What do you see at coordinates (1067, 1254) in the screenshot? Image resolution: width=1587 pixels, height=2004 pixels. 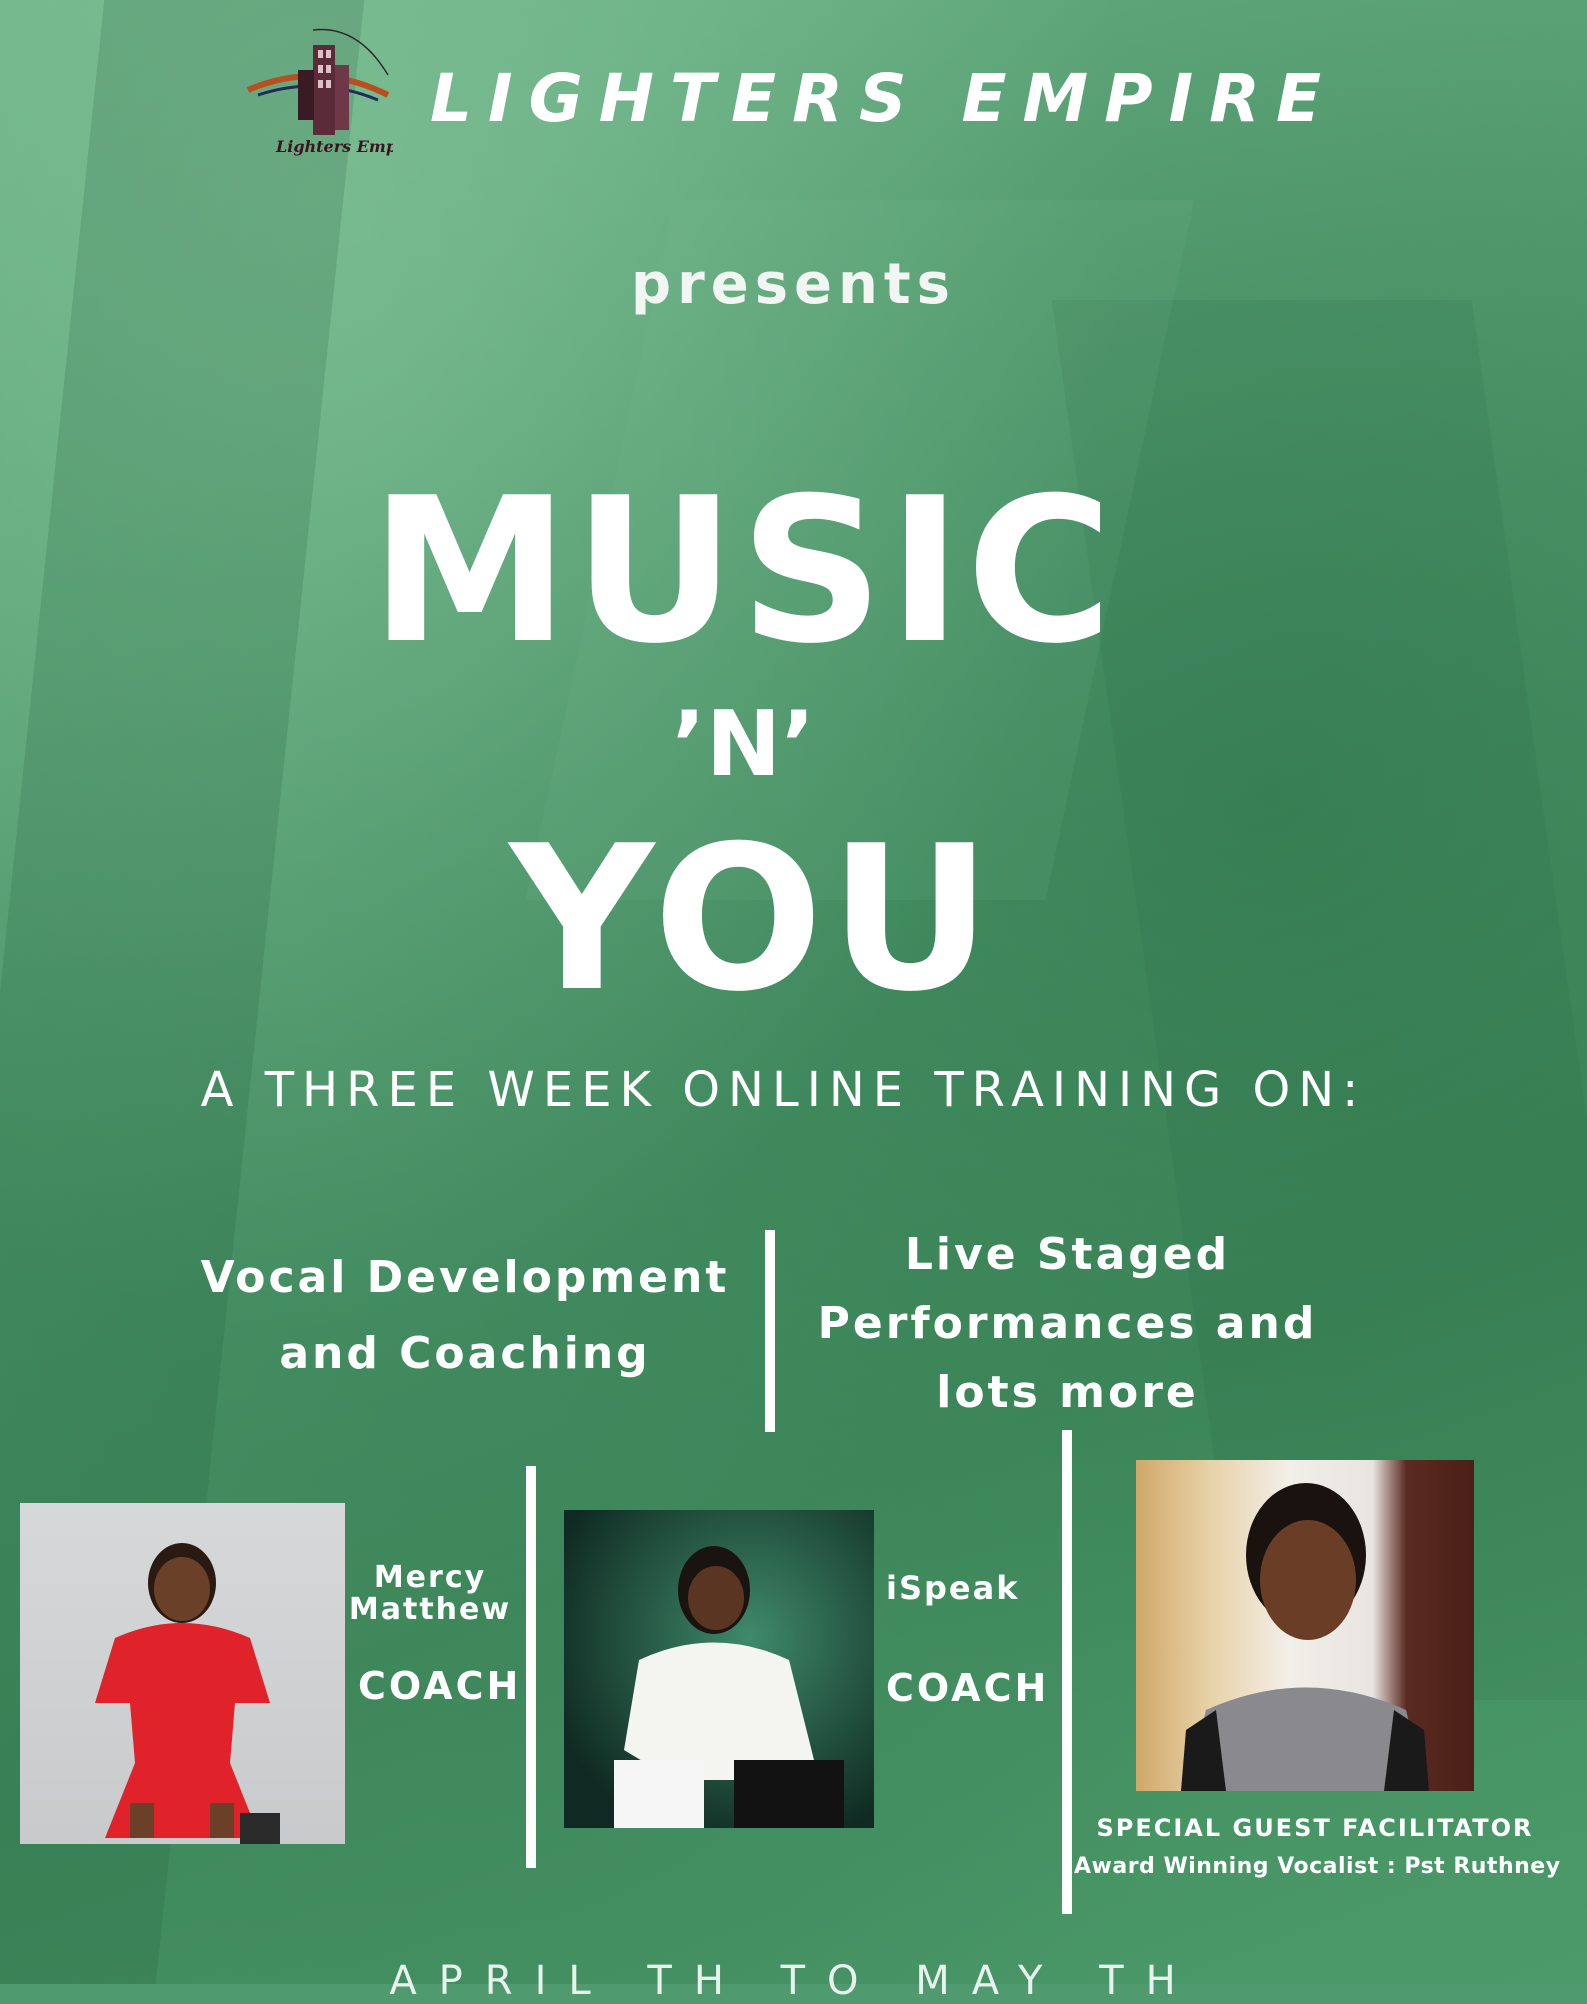 I see `topic-performance-line1: Live Staged` at bounding box center [1067, 1254].